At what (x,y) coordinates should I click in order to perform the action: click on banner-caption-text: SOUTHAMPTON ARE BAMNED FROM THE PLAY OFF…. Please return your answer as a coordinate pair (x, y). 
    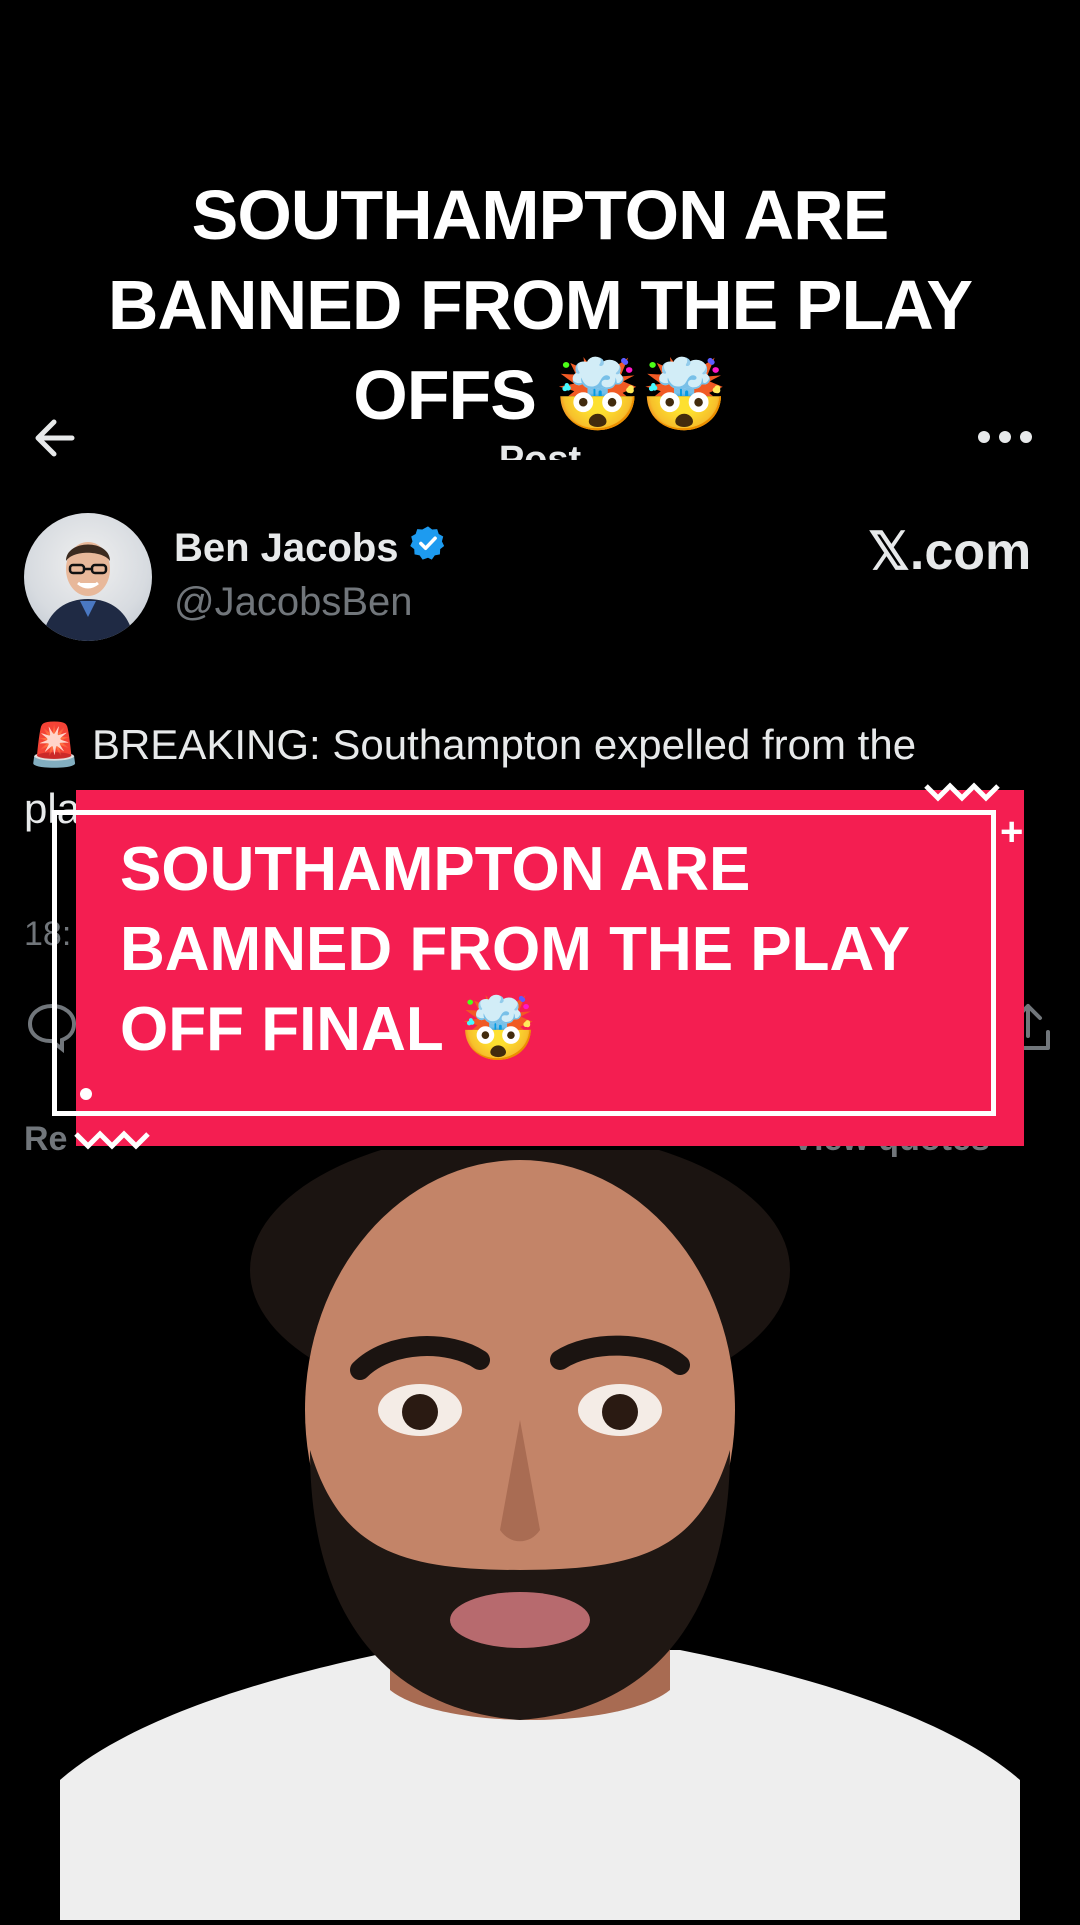
    Looking at the image, I should click on (514, 949).